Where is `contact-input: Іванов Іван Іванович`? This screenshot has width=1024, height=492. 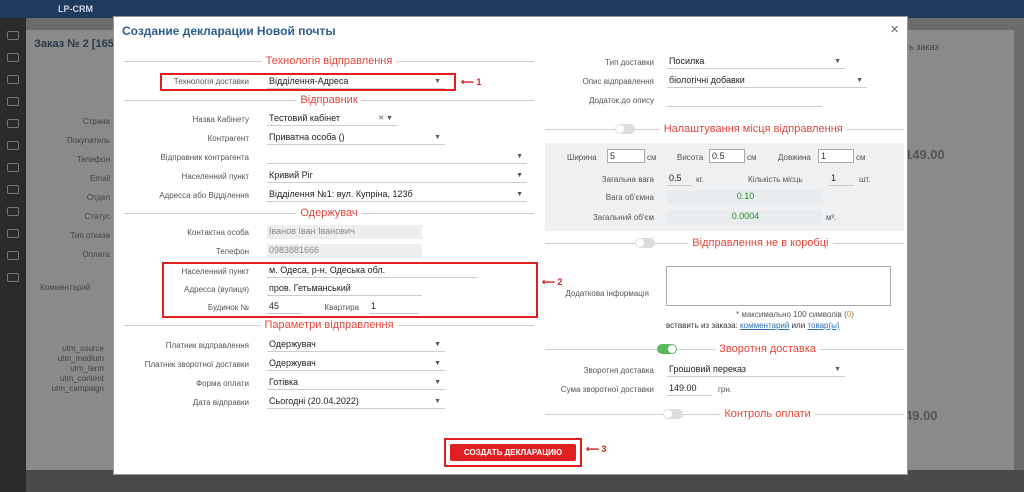
contact-input: Іванов Іван Іванович is located at coordinates (344, 232).